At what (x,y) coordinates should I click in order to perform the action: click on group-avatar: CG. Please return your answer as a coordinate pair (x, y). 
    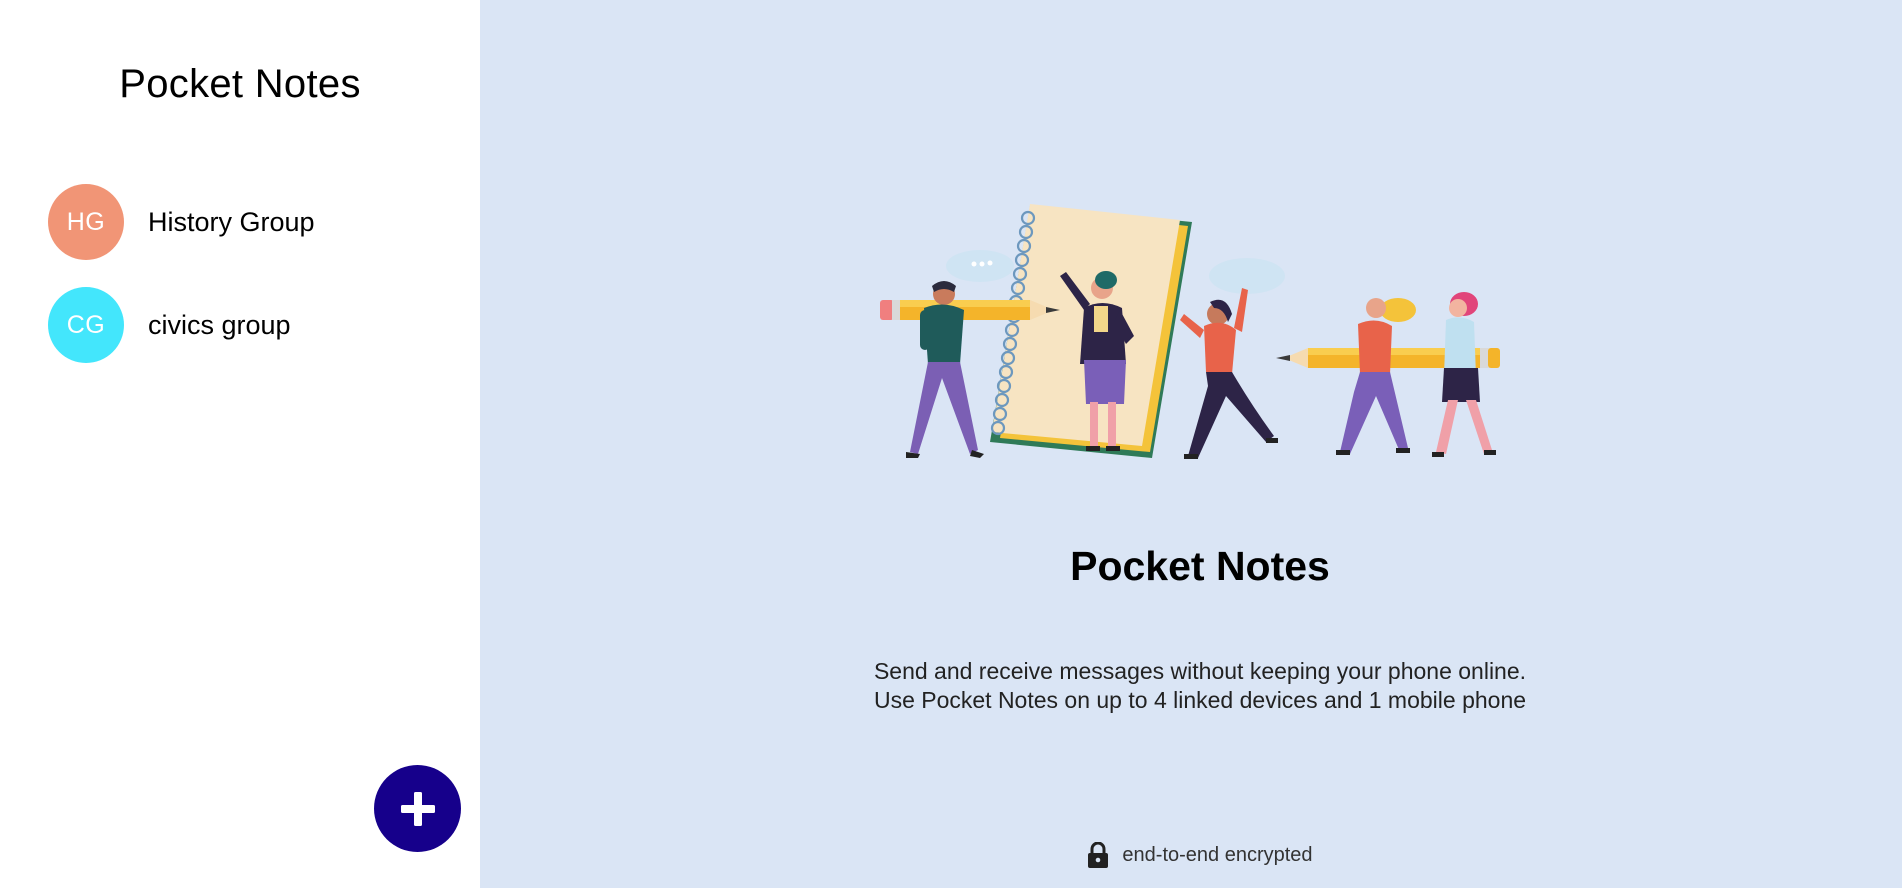
    Looking at the image, I should click on (86, 325).